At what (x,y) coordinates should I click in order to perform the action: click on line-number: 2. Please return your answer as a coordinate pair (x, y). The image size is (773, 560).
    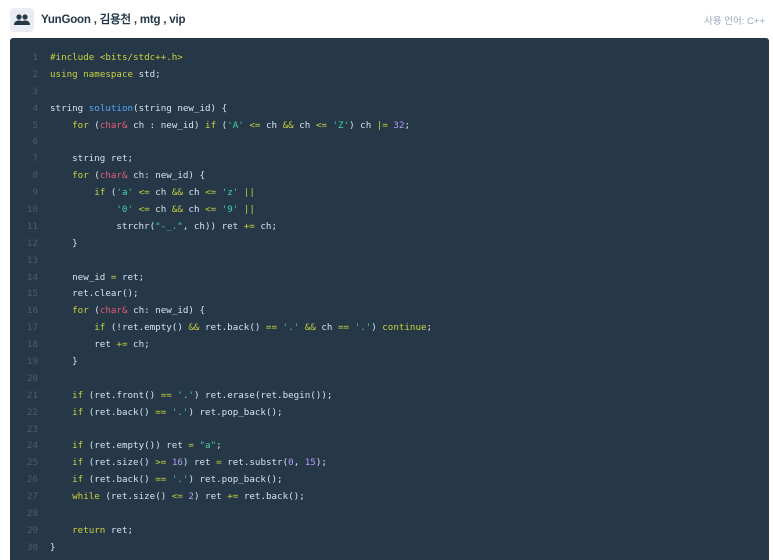
    Looking at the image, I should click on (35, 74).